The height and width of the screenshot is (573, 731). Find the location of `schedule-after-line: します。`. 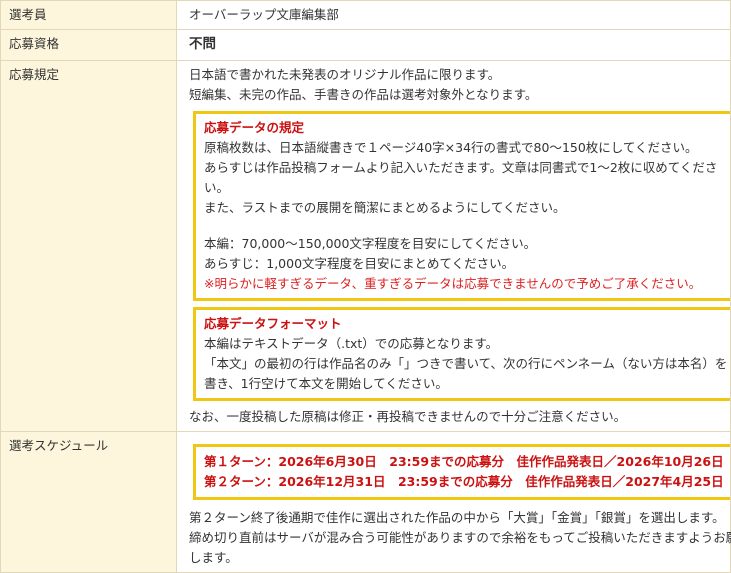

schedule-after-line: します。 is located at coordinates (213, 557).